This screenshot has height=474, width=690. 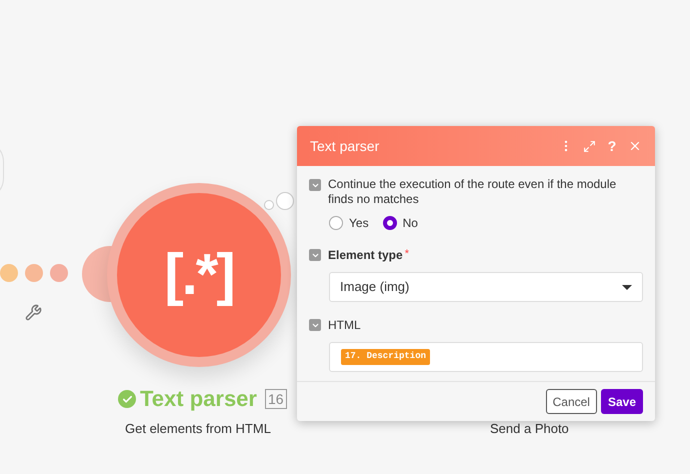 What do you see at coordinates (349, 223) in the screenshot?
I see `radio-option: Yes` at bounding box center [349, 223].